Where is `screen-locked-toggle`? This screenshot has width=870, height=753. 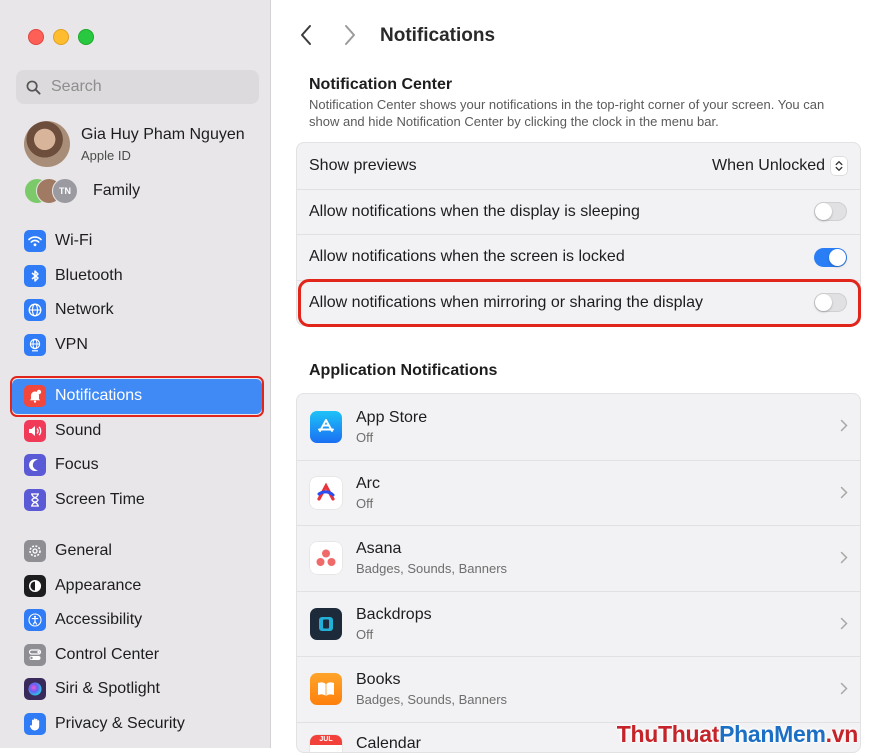
screen-locked-toggle is located at coordinates (830, 257).